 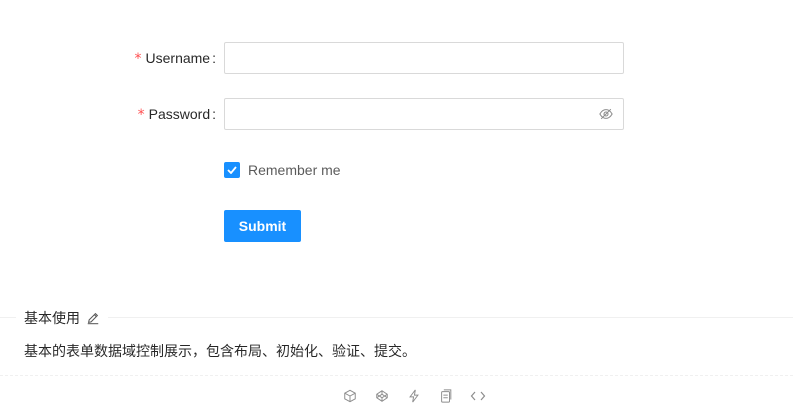 I want to click on code-expand-icon, so click(x=478, y=396).